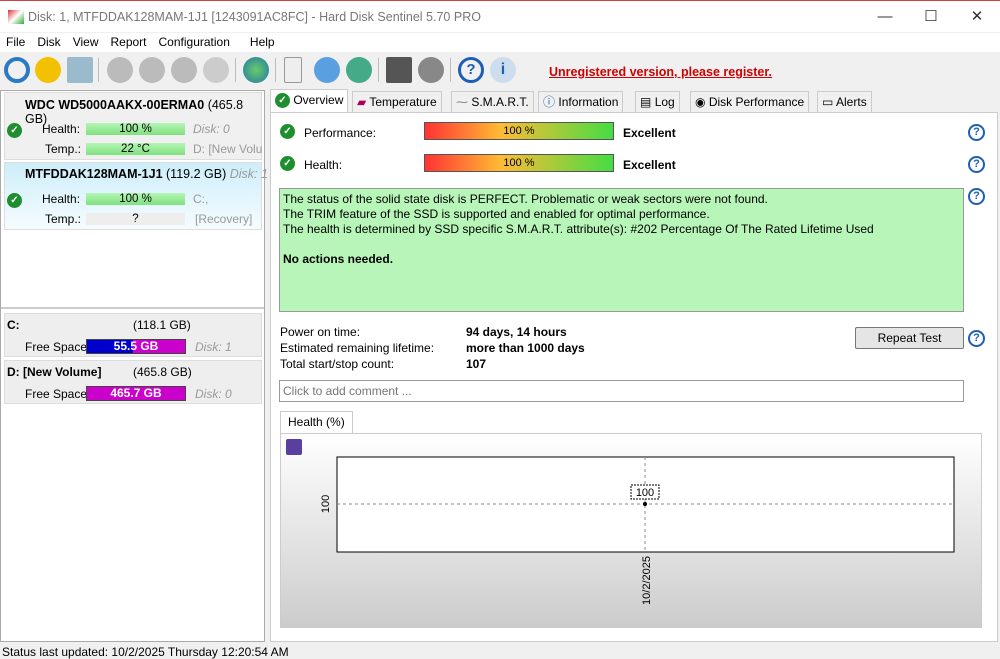  What do you see at coordinates (649, 165) in the screenshot?
I see `health-rating: Excellent` at bounding box center [649, 165].